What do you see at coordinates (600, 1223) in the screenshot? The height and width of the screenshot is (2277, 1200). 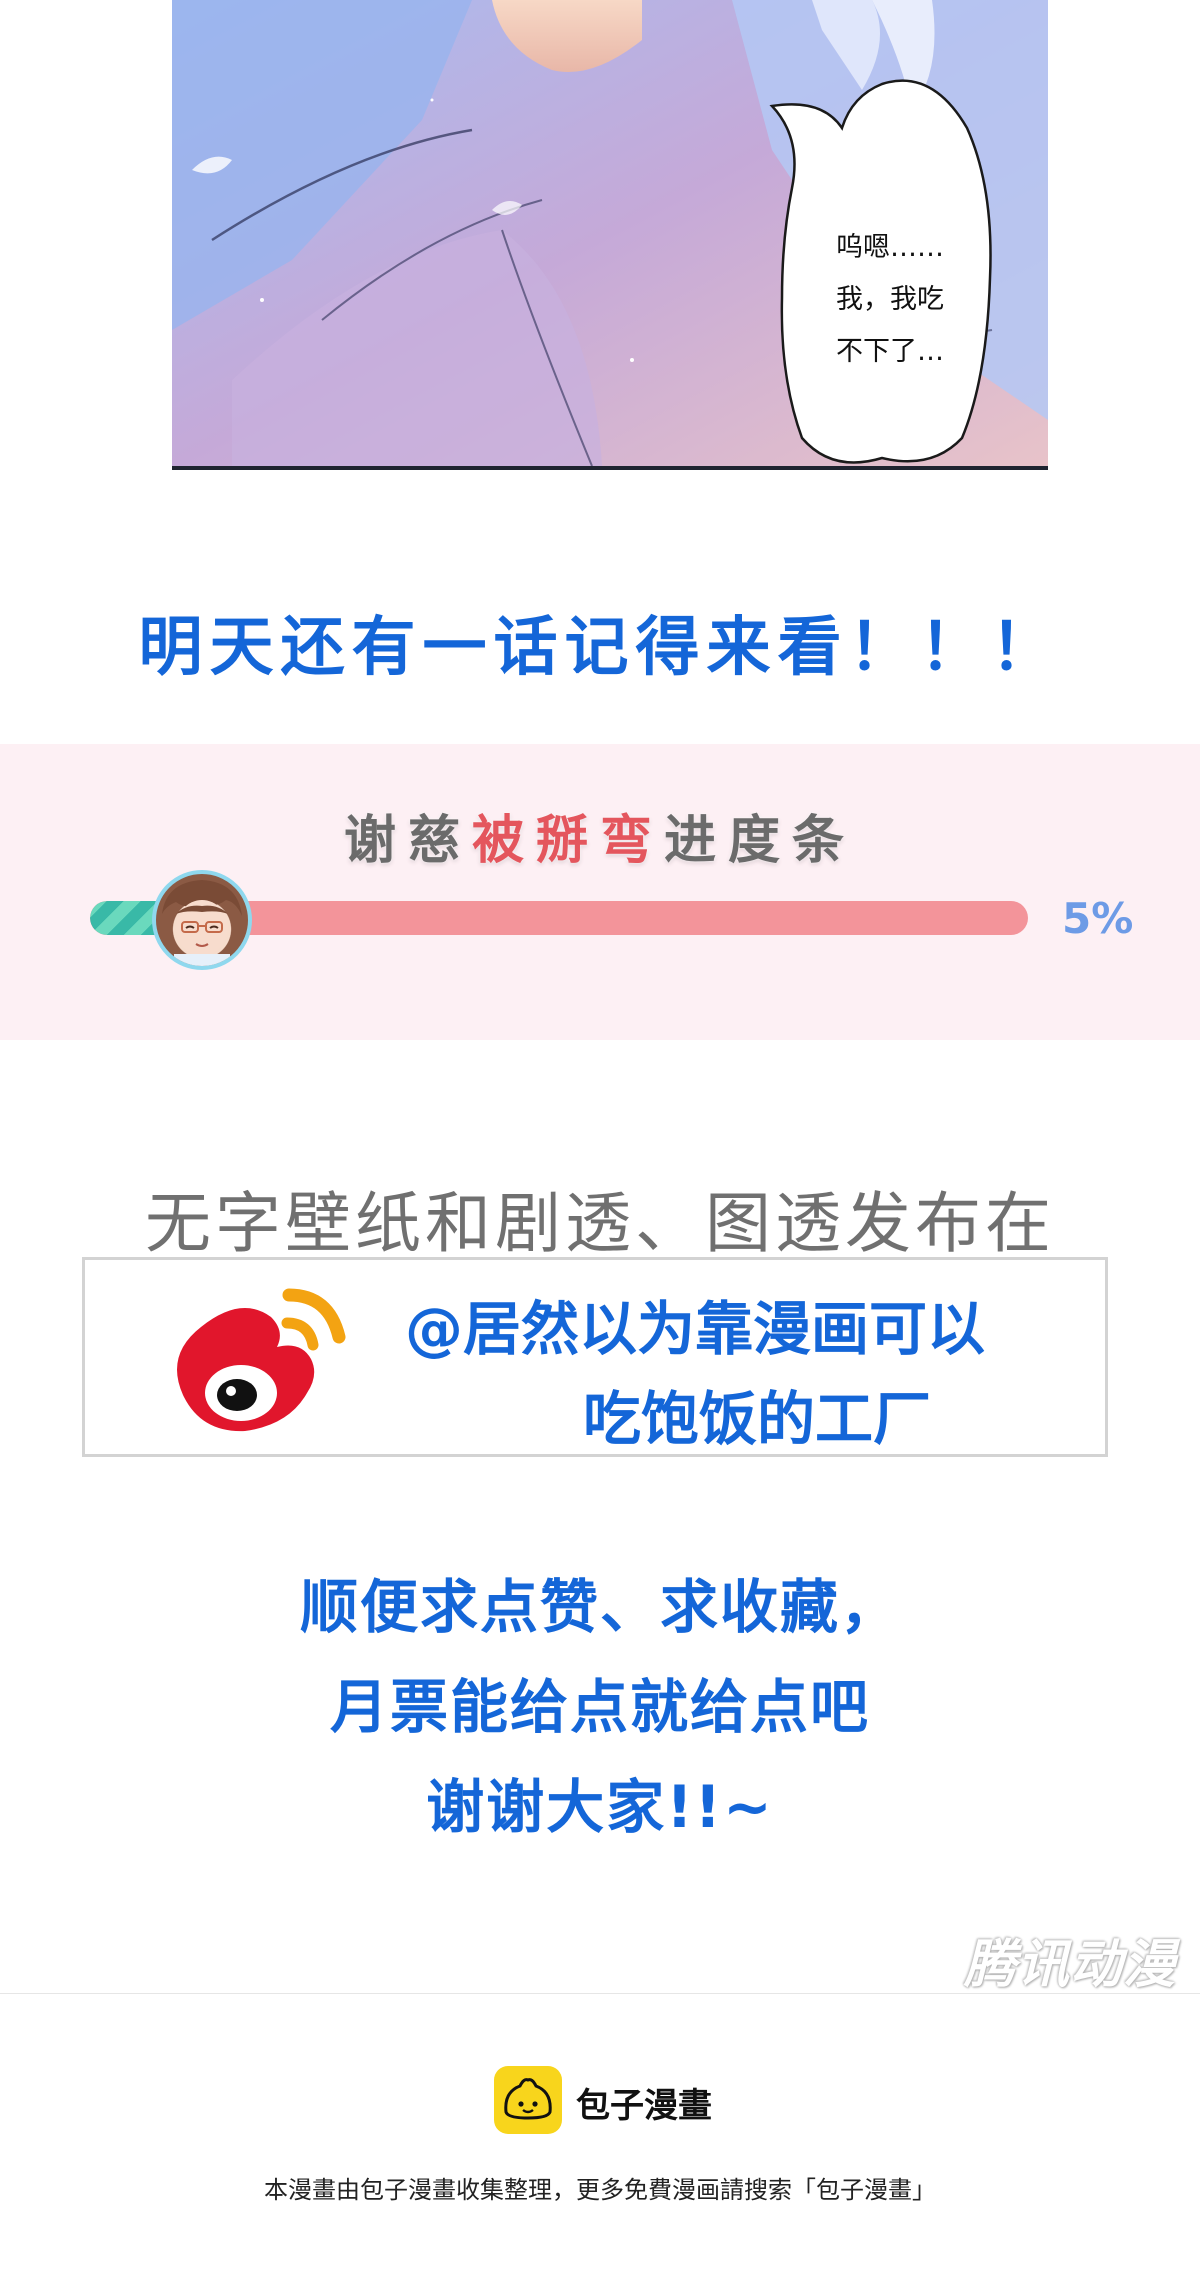 I see `sns-intro-text: 无字壁纸和剧透、图透发布在` at bounding box center [600, 1223].